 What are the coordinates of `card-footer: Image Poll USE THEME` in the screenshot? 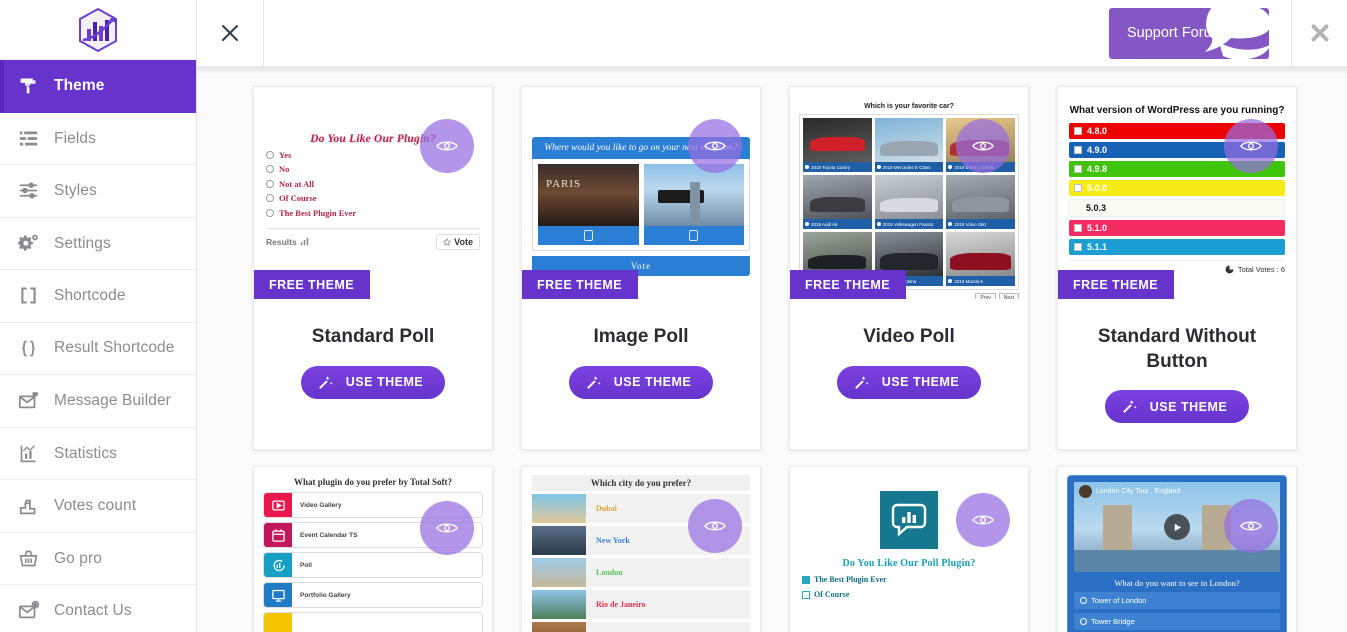 It's located at (641, 374).